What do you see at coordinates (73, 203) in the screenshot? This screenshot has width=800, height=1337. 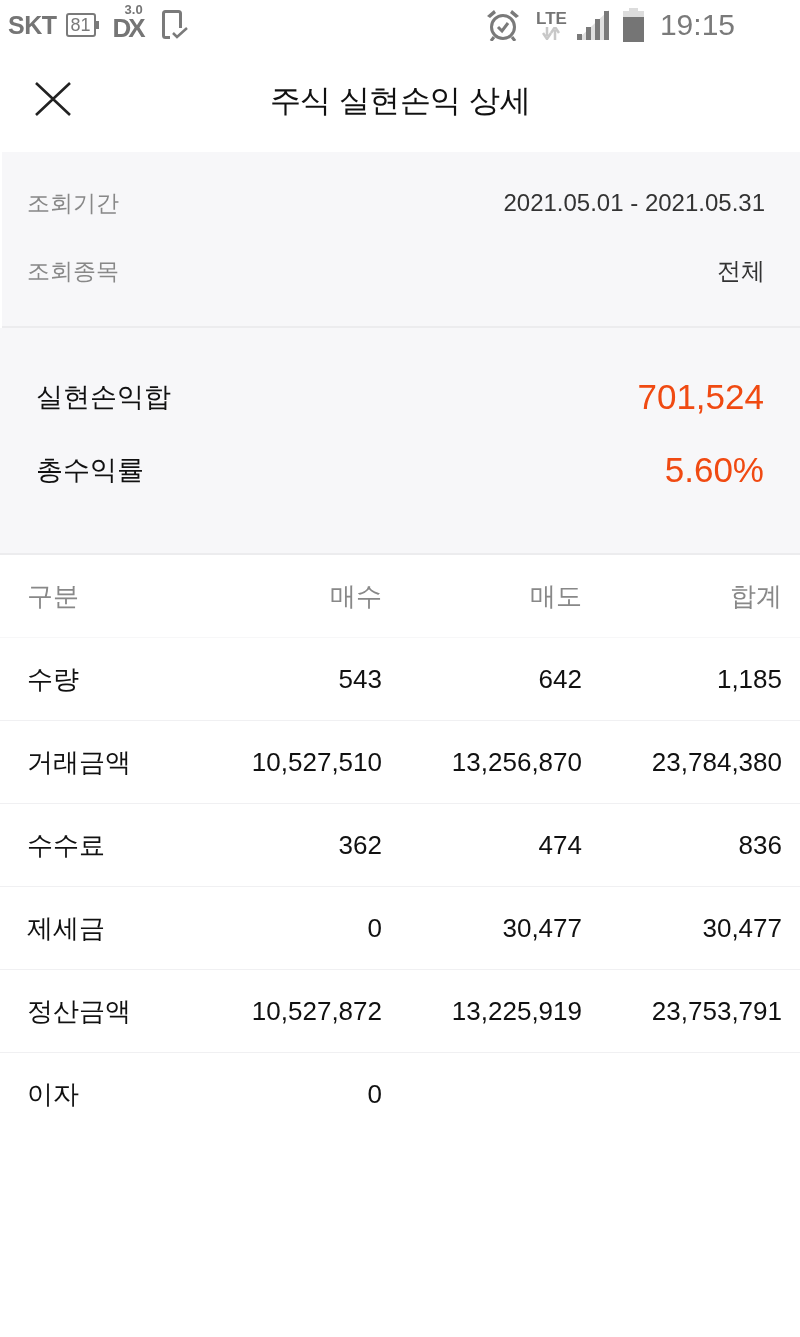 I see `query-label: 조회기간` at bounding box center [73, 203].